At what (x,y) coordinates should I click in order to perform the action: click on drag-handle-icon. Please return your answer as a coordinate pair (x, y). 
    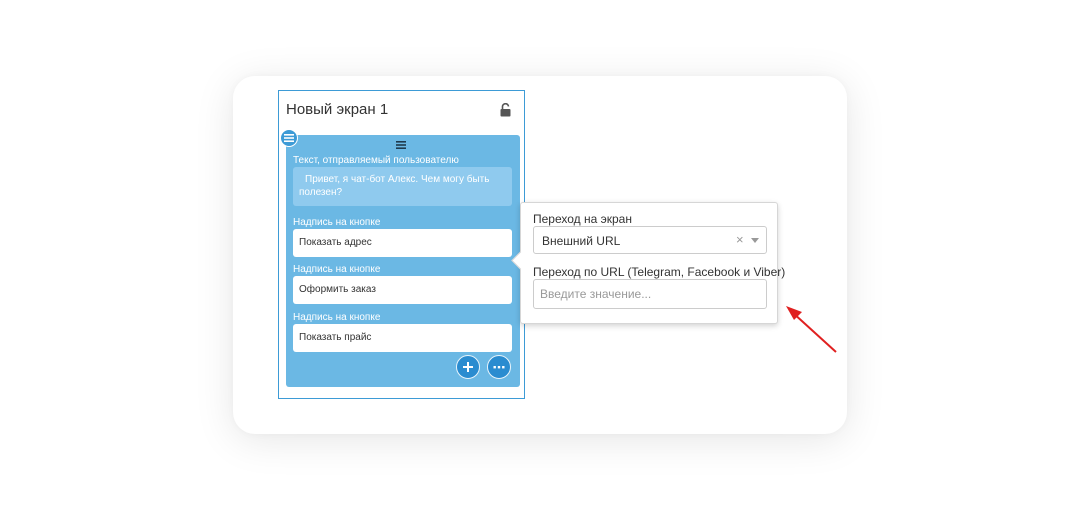
    Looking at the image, I should click on (401, 145).